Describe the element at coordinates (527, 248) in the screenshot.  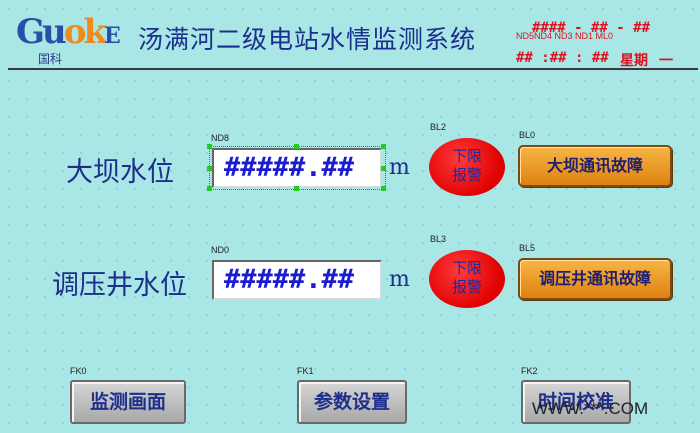
I see `surge-fault-tag: BL5` at that location.